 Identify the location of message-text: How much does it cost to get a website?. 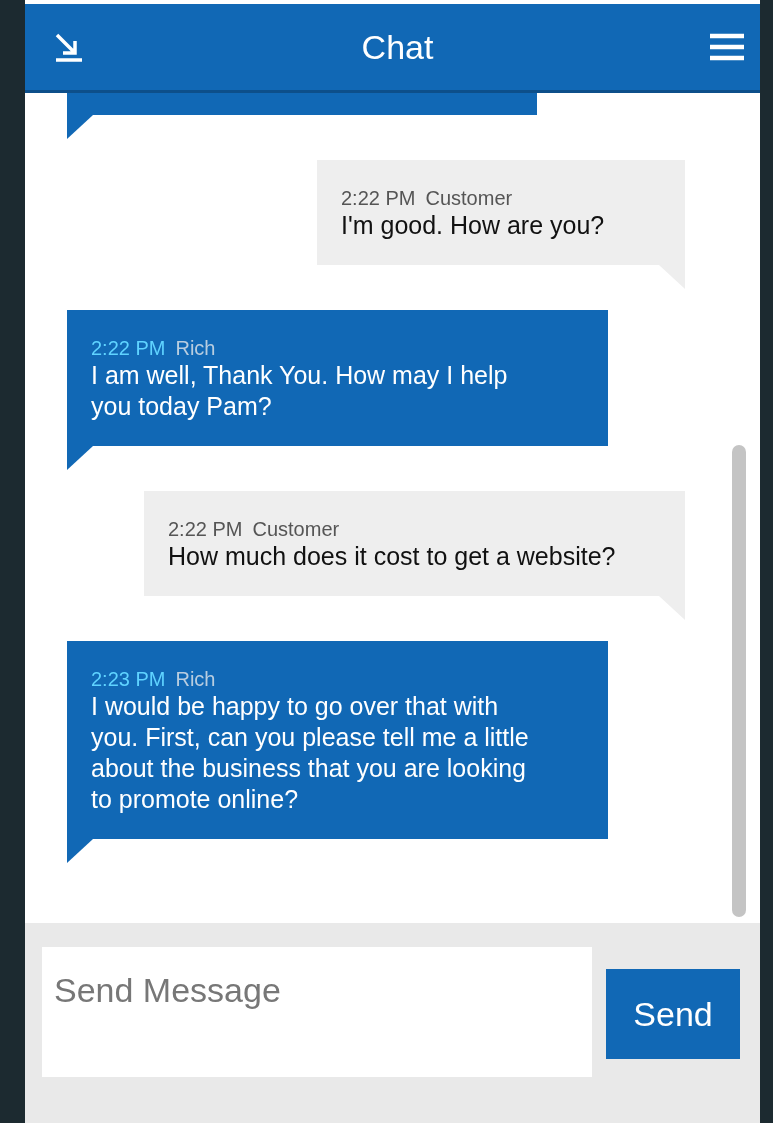
(392, 556).